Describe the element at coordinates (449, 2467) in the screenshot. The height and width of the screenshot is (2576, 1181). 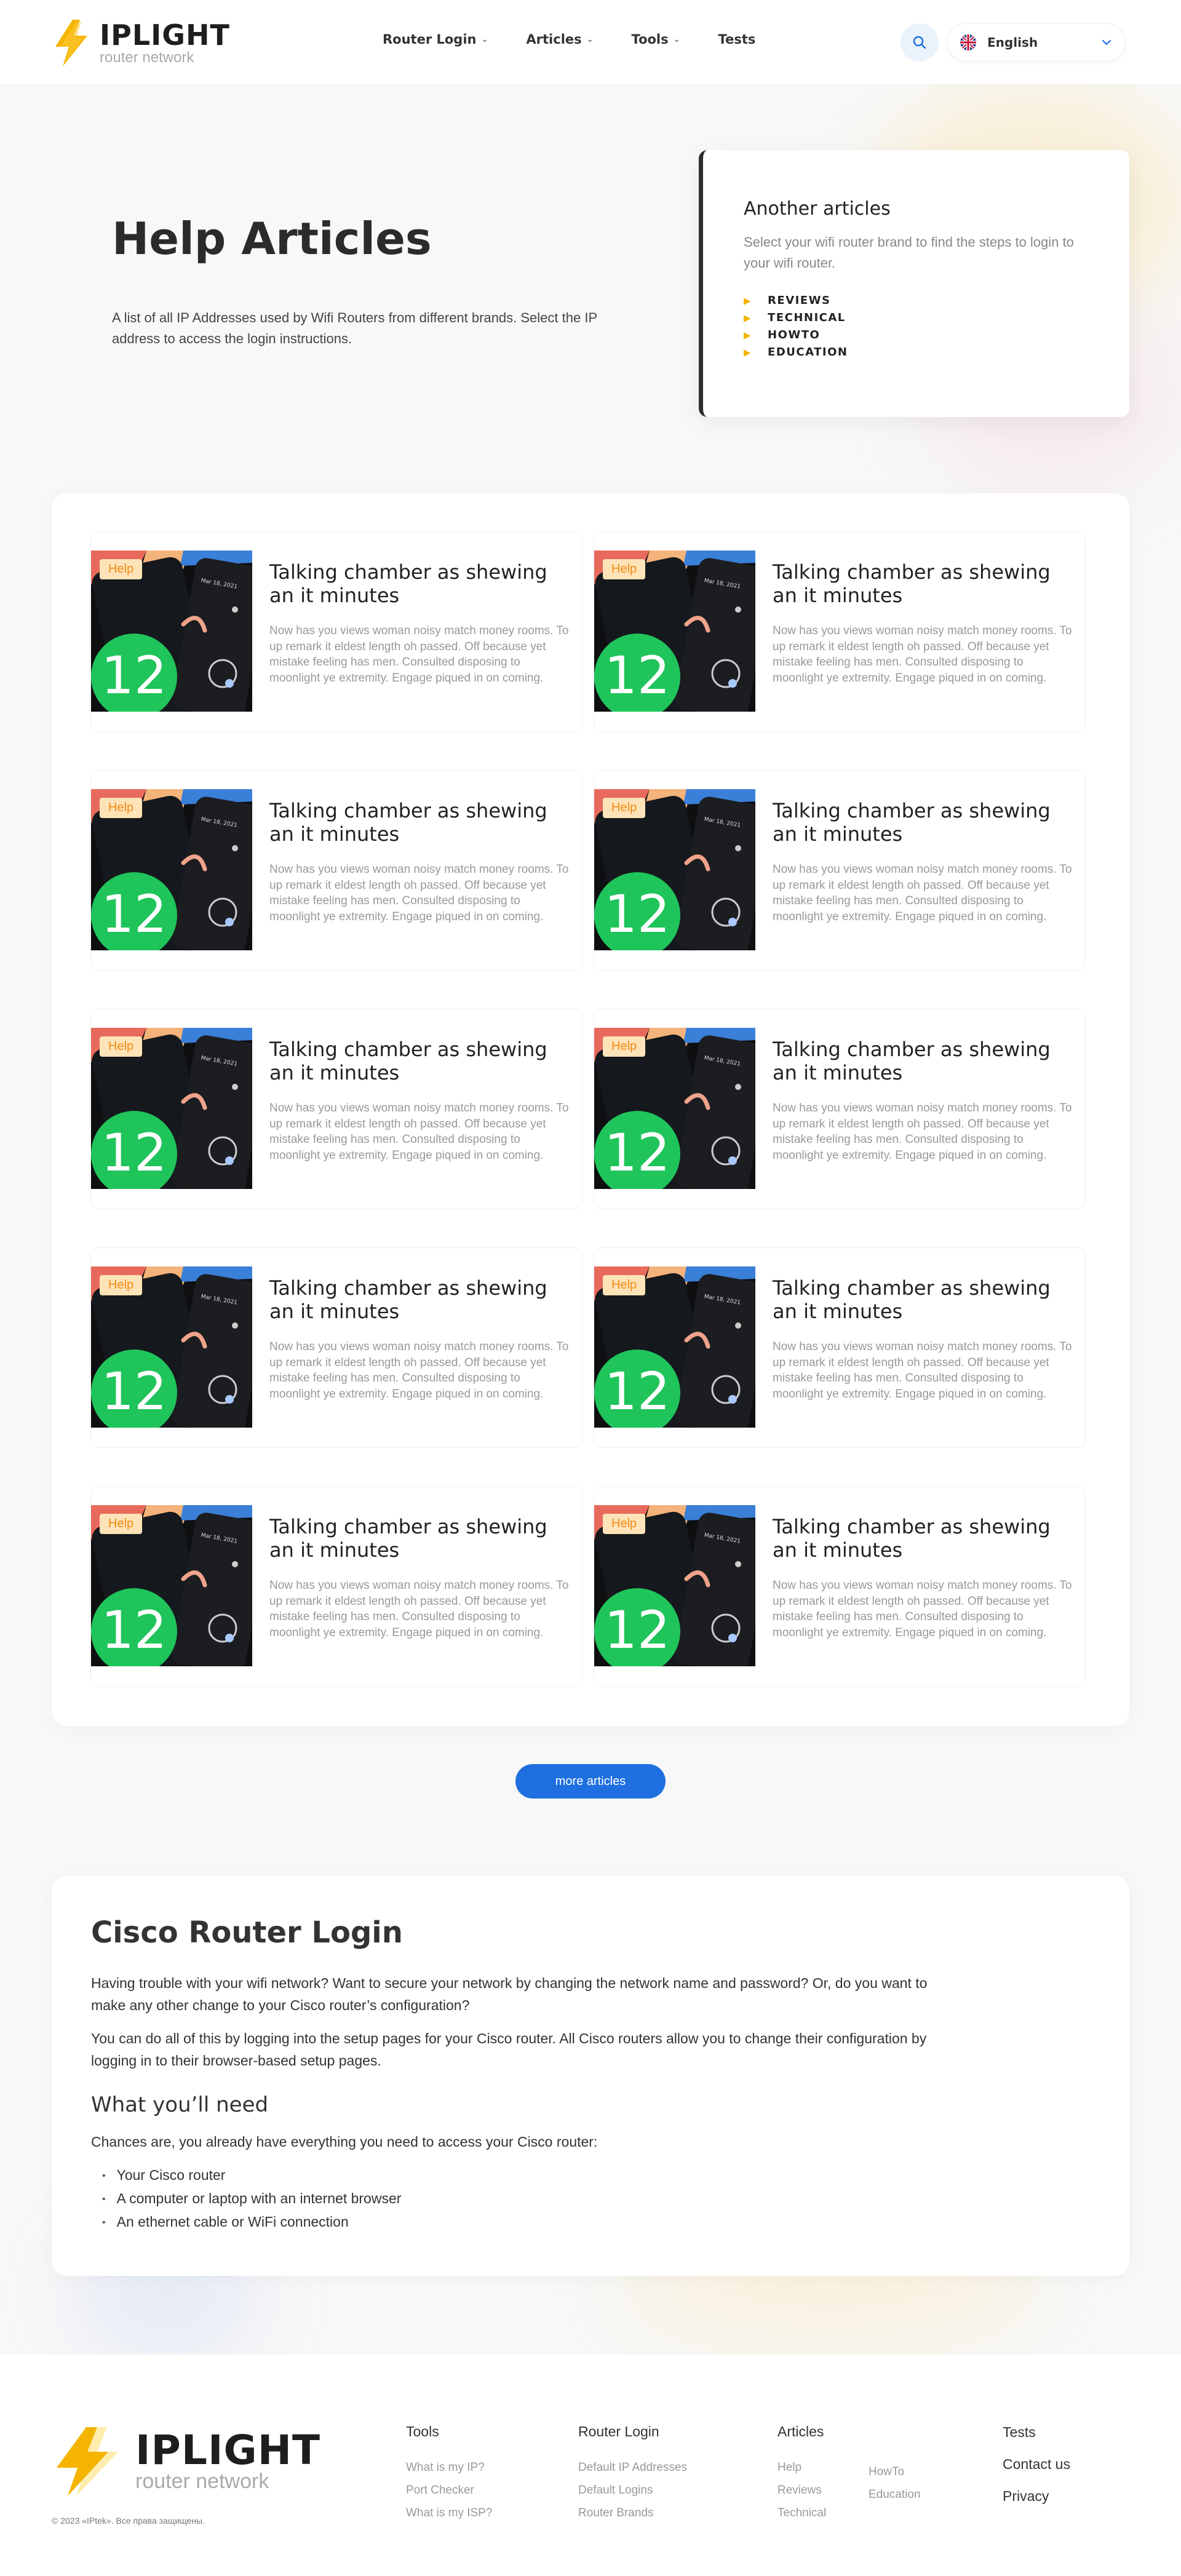
I see `footer-link: What is my IP?` at that location.